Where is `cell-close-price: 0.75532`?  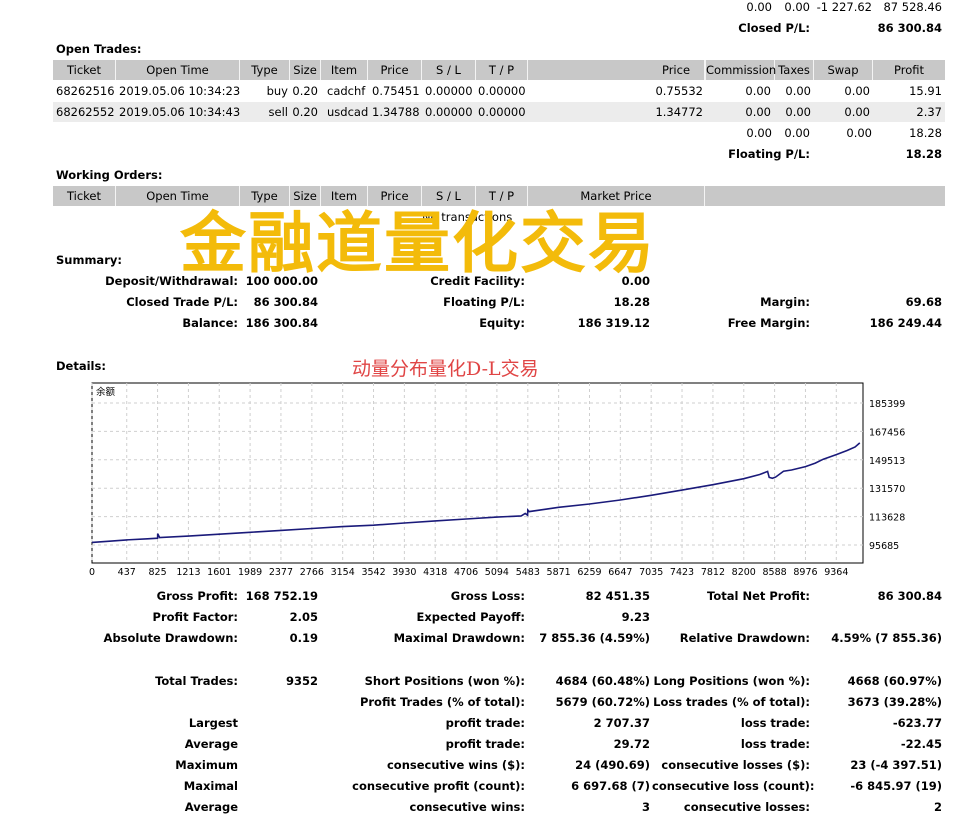 cell-close-price: 0.75532 is located at coordinates (679, 91).